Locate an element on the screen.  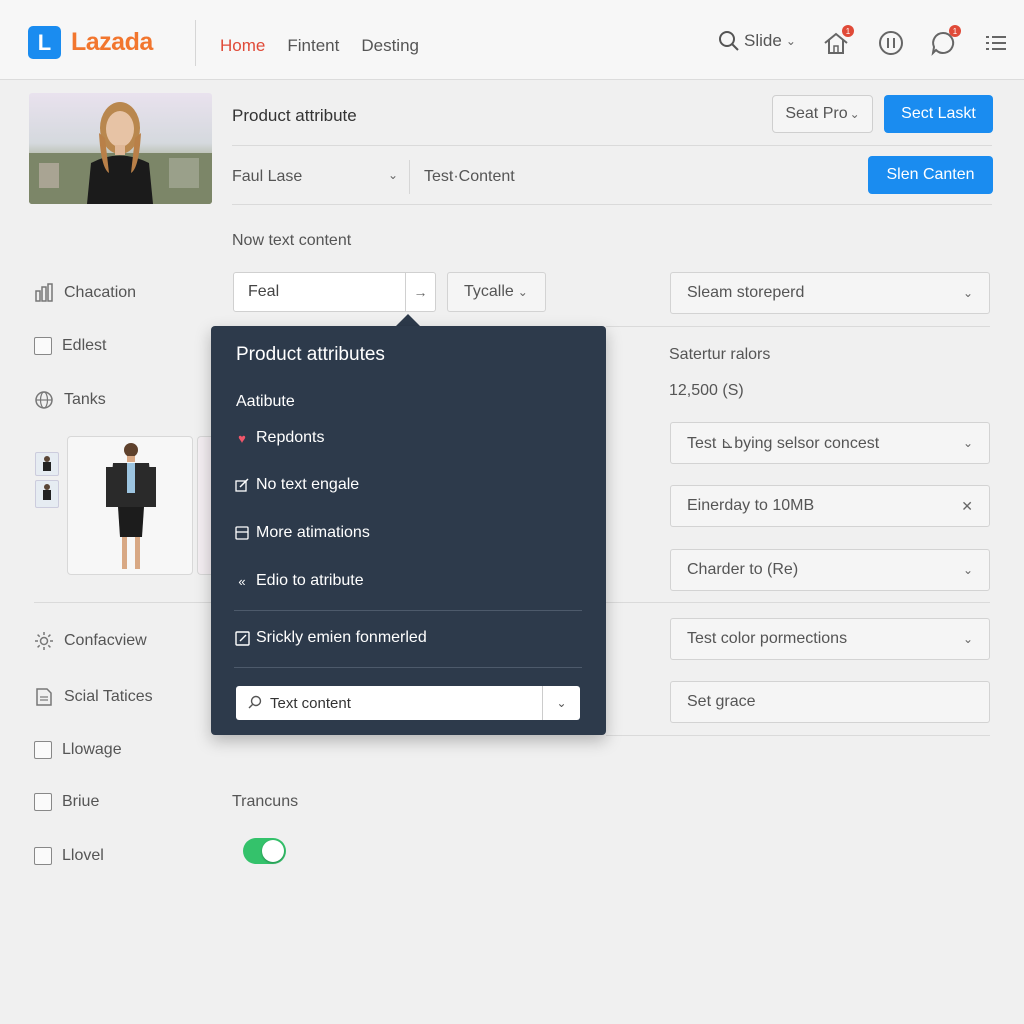
typecalle-select: Tycalle ⌄ is located at coordinates (496, 292).